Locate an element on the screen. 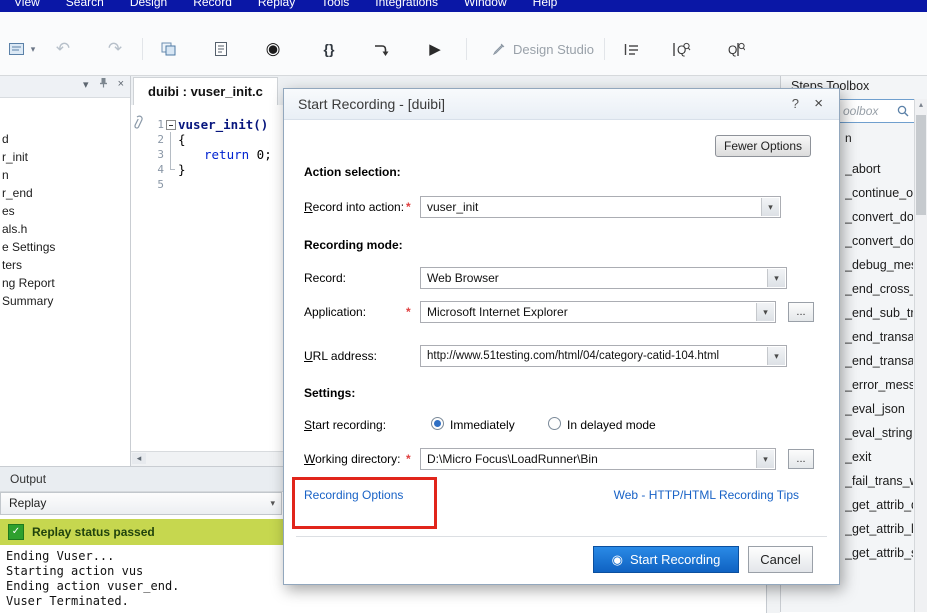 This screenshot has width=927, height=613. menu-item: Window is located at coordinates (485, 4).